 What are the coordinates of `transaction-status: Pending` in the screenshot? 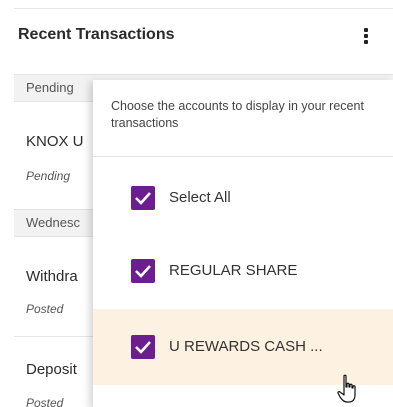 It's located at (48, 176).